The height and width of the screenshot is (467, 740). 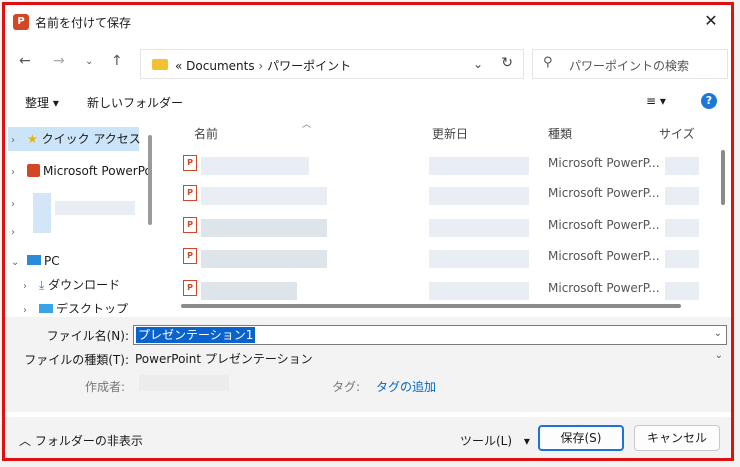 I want to click on command-bar: 整理 ▾ 新しいフォルダー ≡ ▾ ?, so click(x=368, y=102).